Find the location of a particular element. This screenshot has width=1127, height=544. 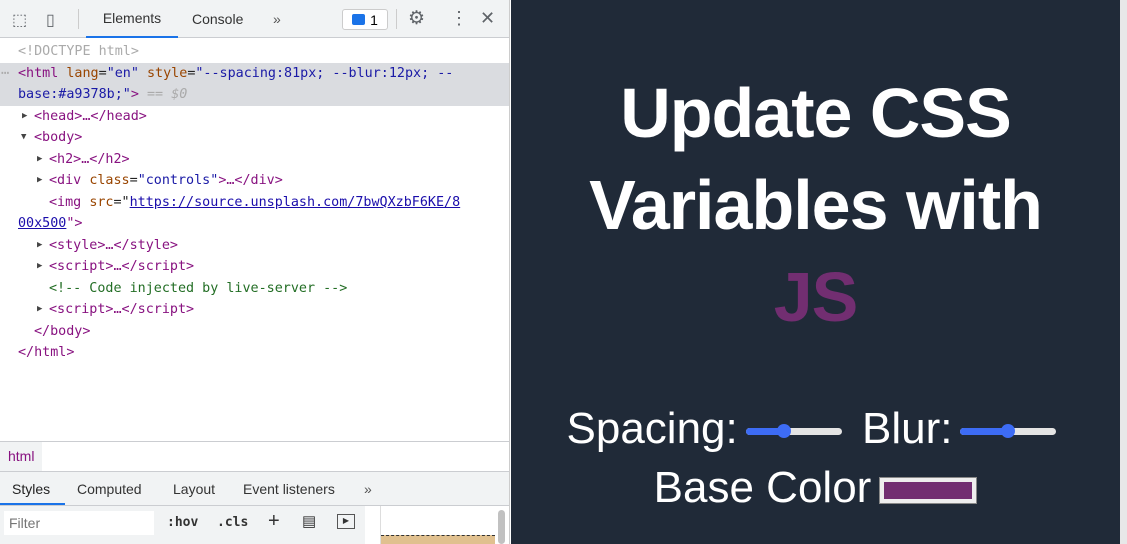

dom-html-close: </html> is located at coordinates (254, 353).